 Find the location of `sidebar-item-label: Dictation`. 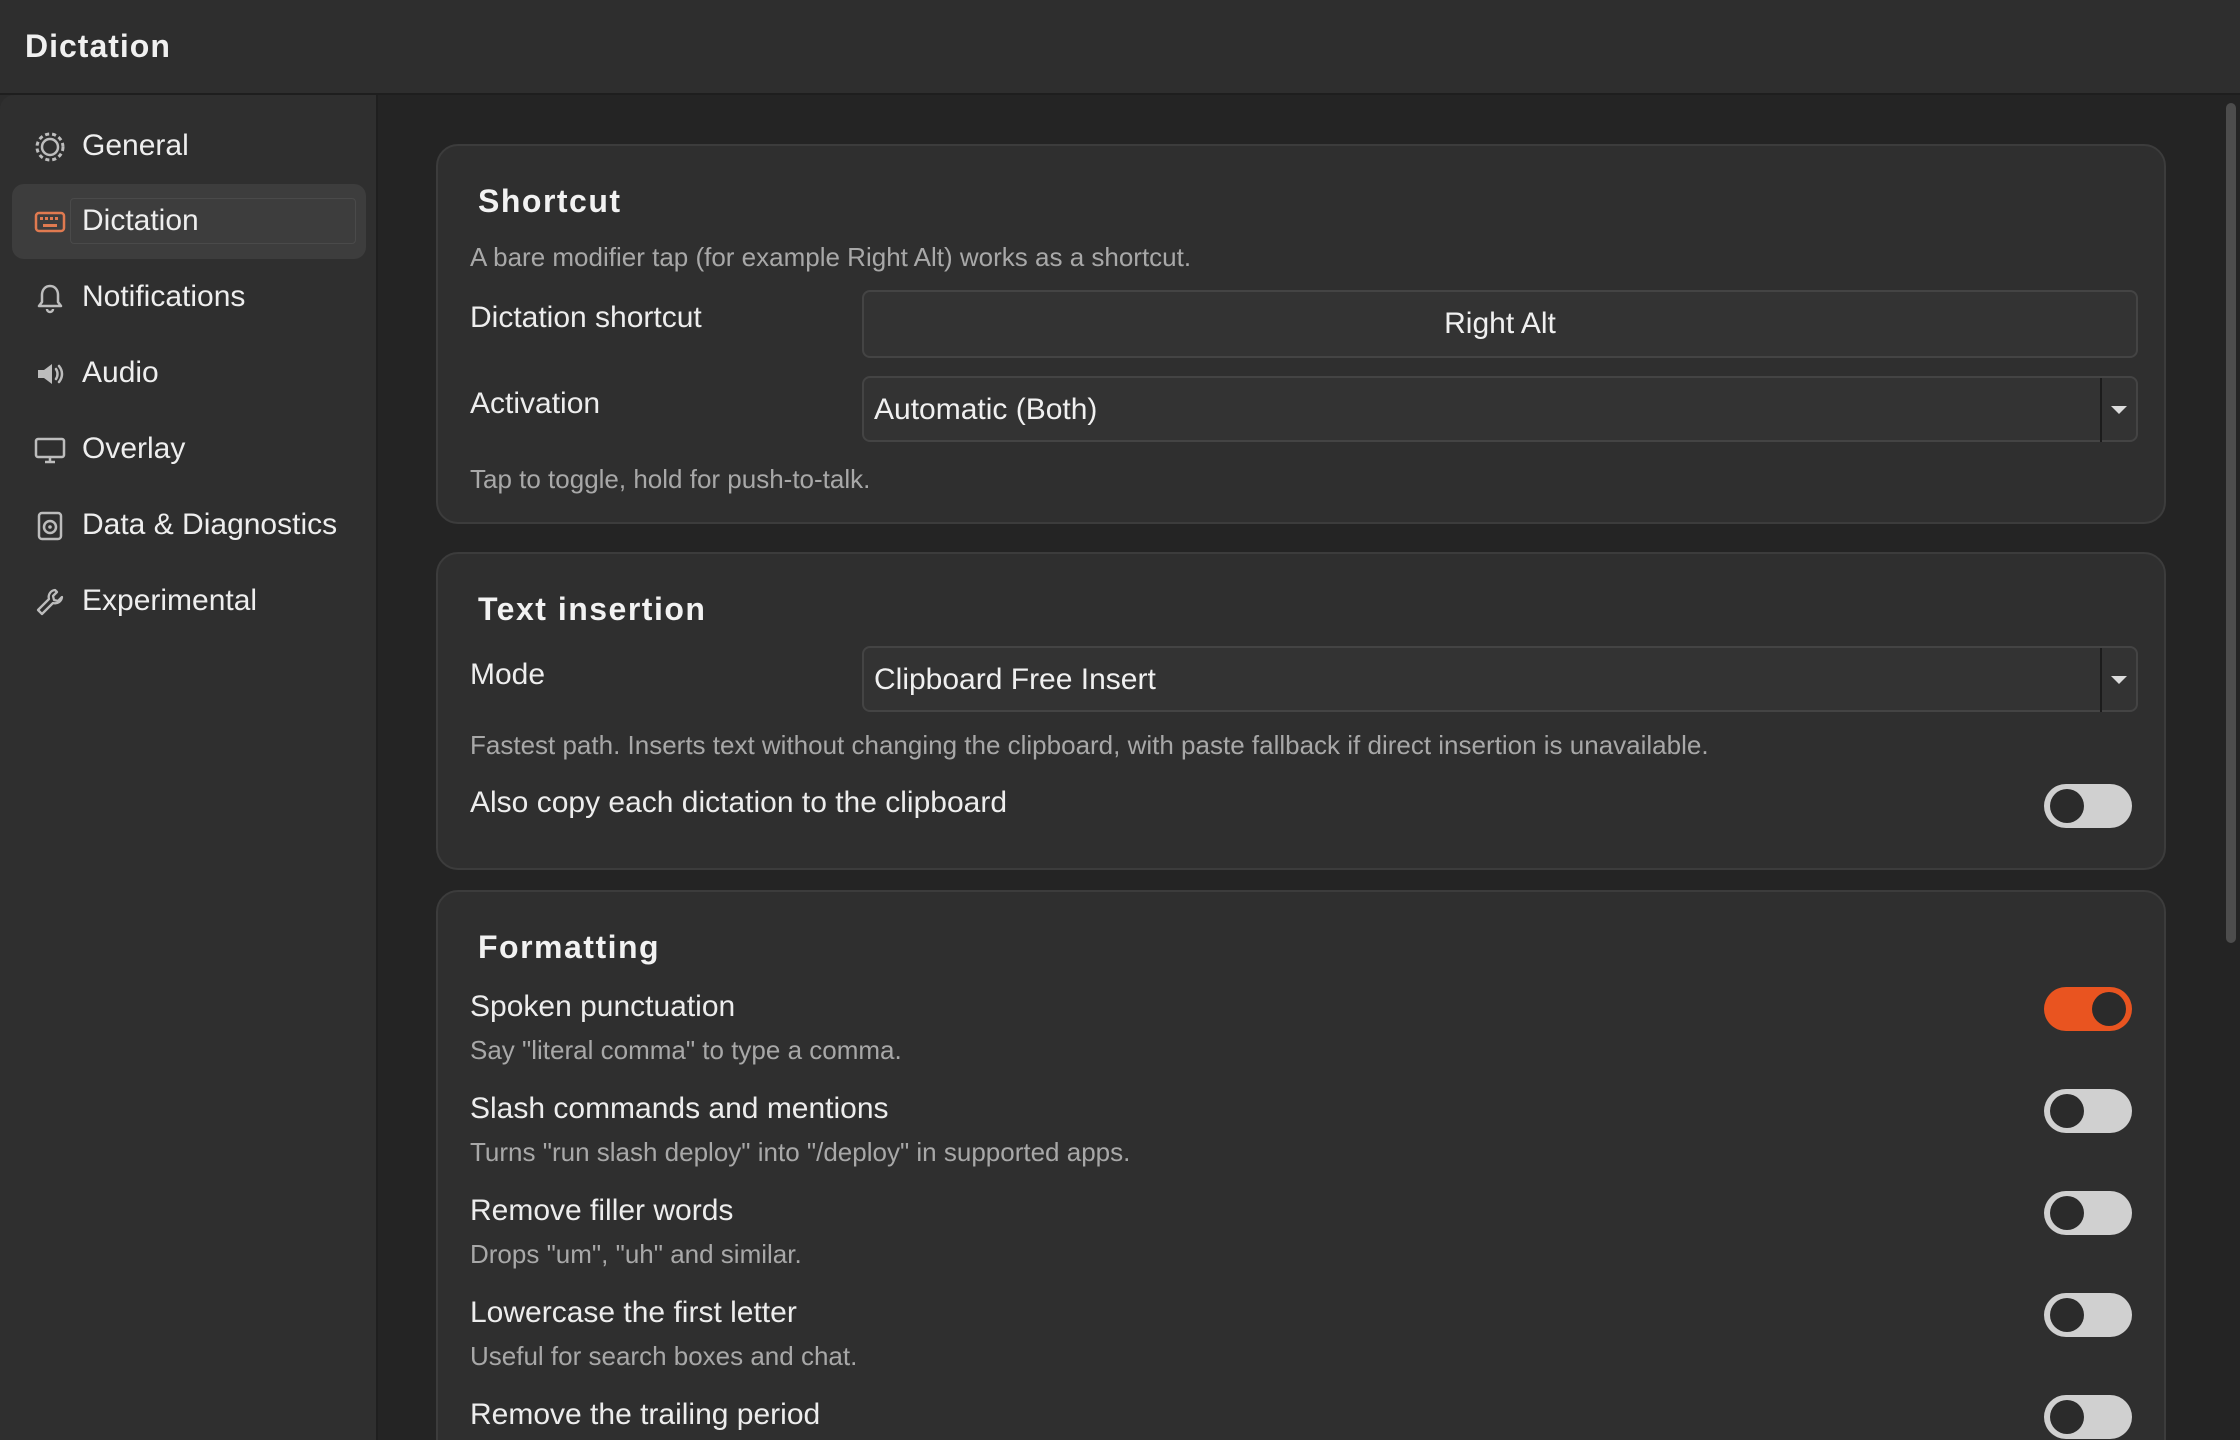

sidebar-item-label: Dictation is located at coordinates (140, 220).